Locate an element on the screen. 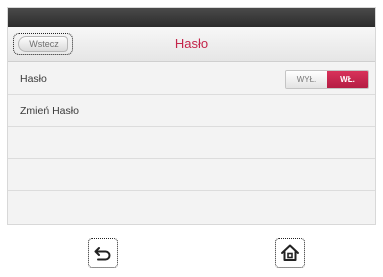  return-arrow-icon is located at coordinates (102, 254).